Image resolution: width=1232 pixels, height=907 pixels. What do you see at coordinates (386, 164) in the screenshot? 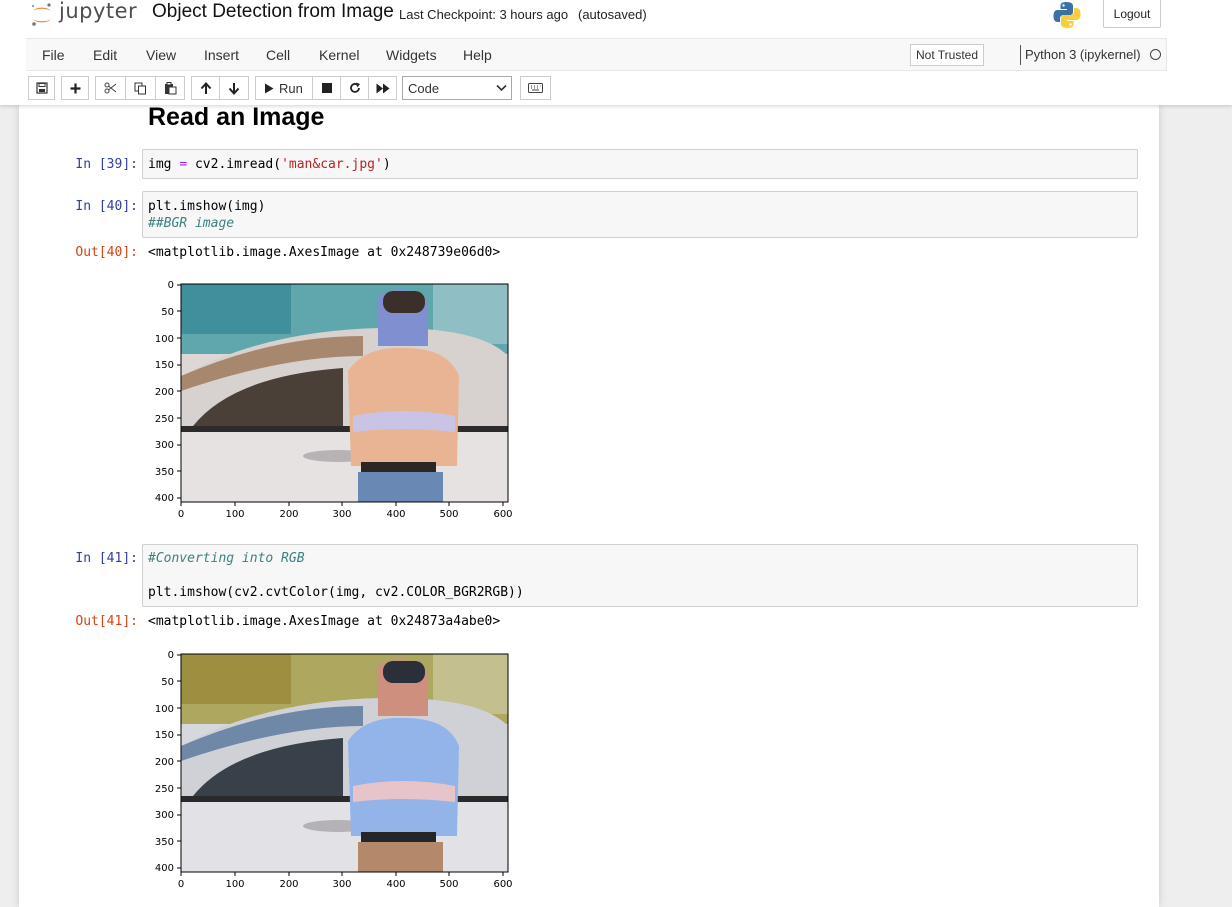
I see `code-paren: )` at bounding box center [386, 164].